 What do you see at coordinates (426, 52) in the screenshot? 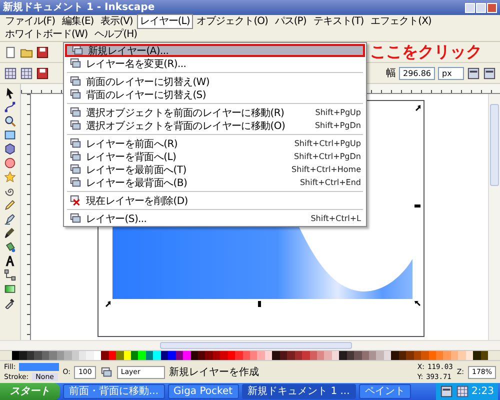
I see `callout-text: ここをクリック` at bounding box center [426, 52].